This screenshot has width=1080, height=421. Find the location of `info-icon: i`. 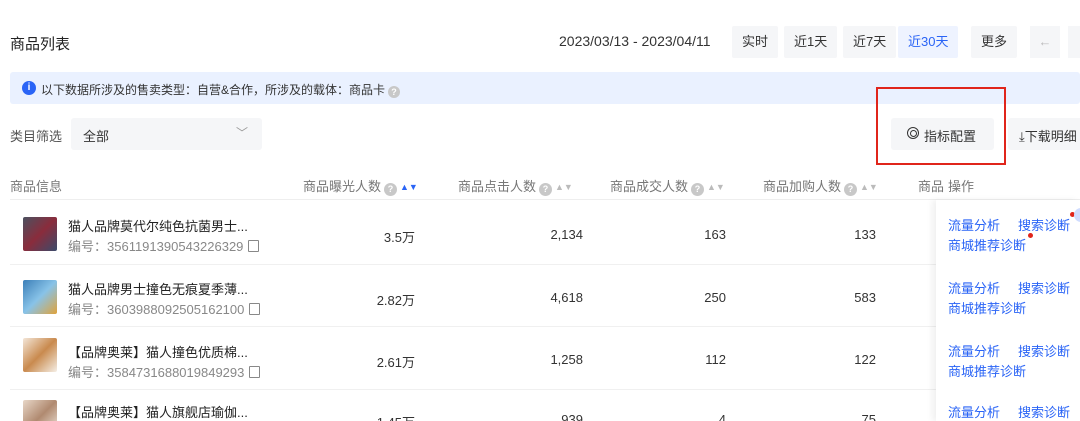

info-icon: i is located at coordinates (29, 88).